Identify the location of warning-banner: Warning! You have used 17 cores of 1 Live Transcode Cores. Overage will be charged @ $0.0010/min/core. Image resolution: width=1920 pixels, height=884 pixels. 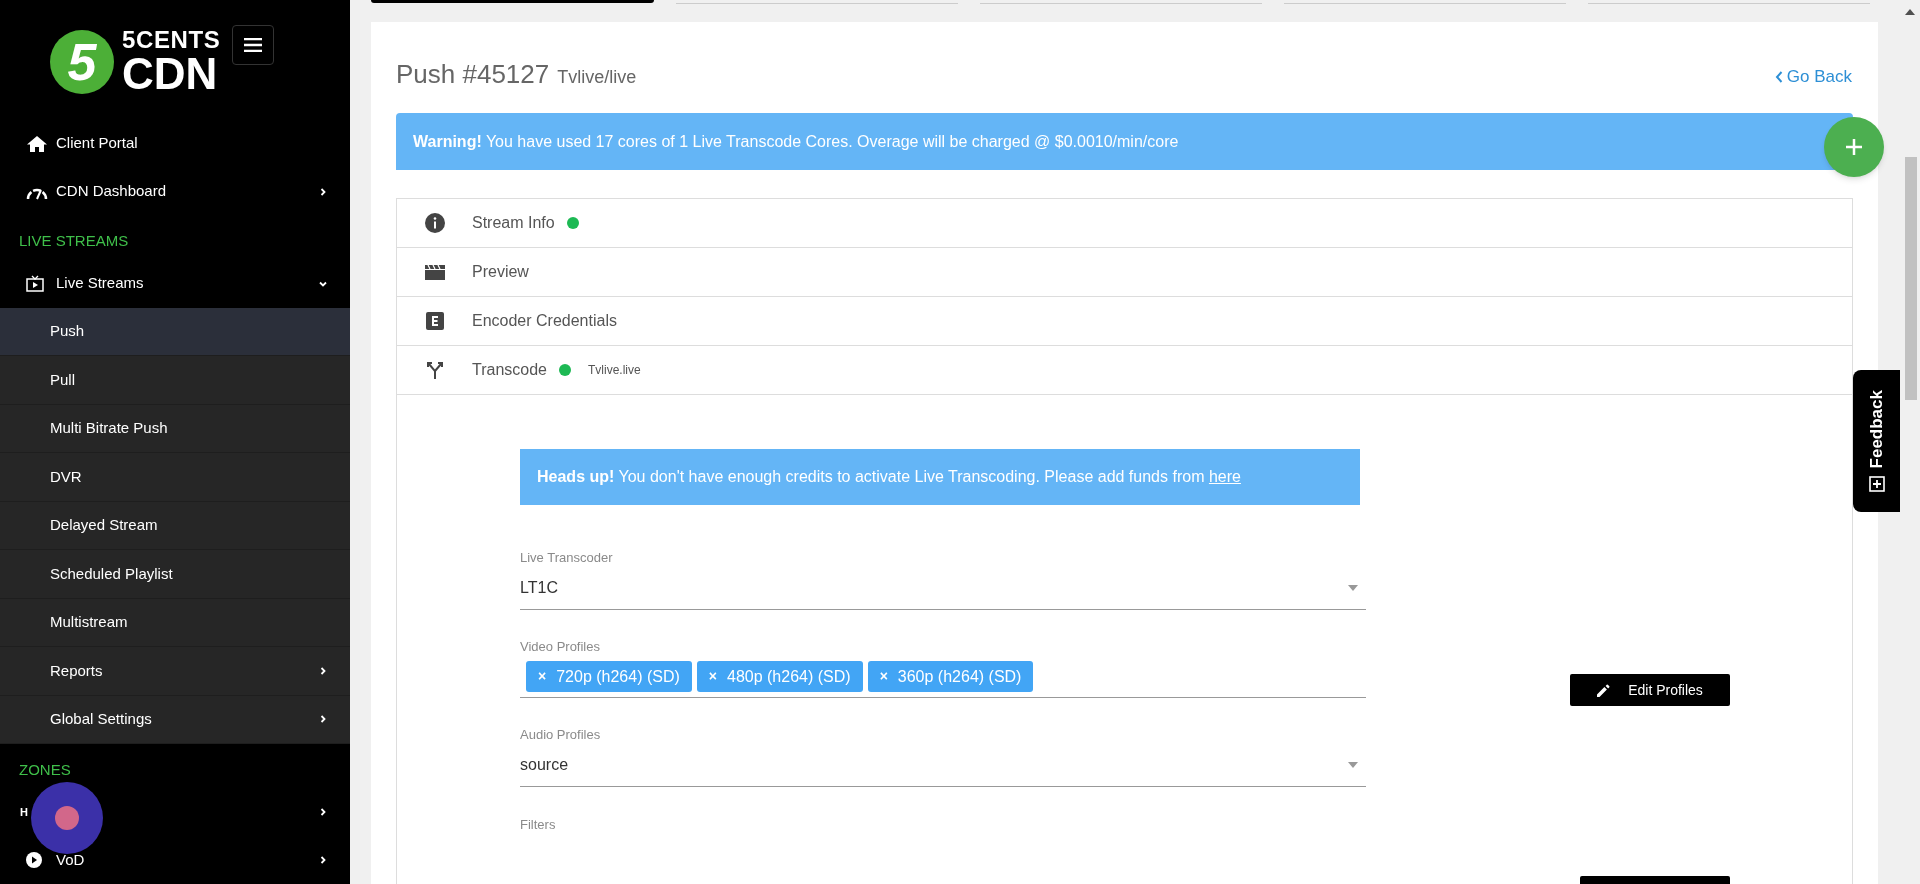
(1124, 141).